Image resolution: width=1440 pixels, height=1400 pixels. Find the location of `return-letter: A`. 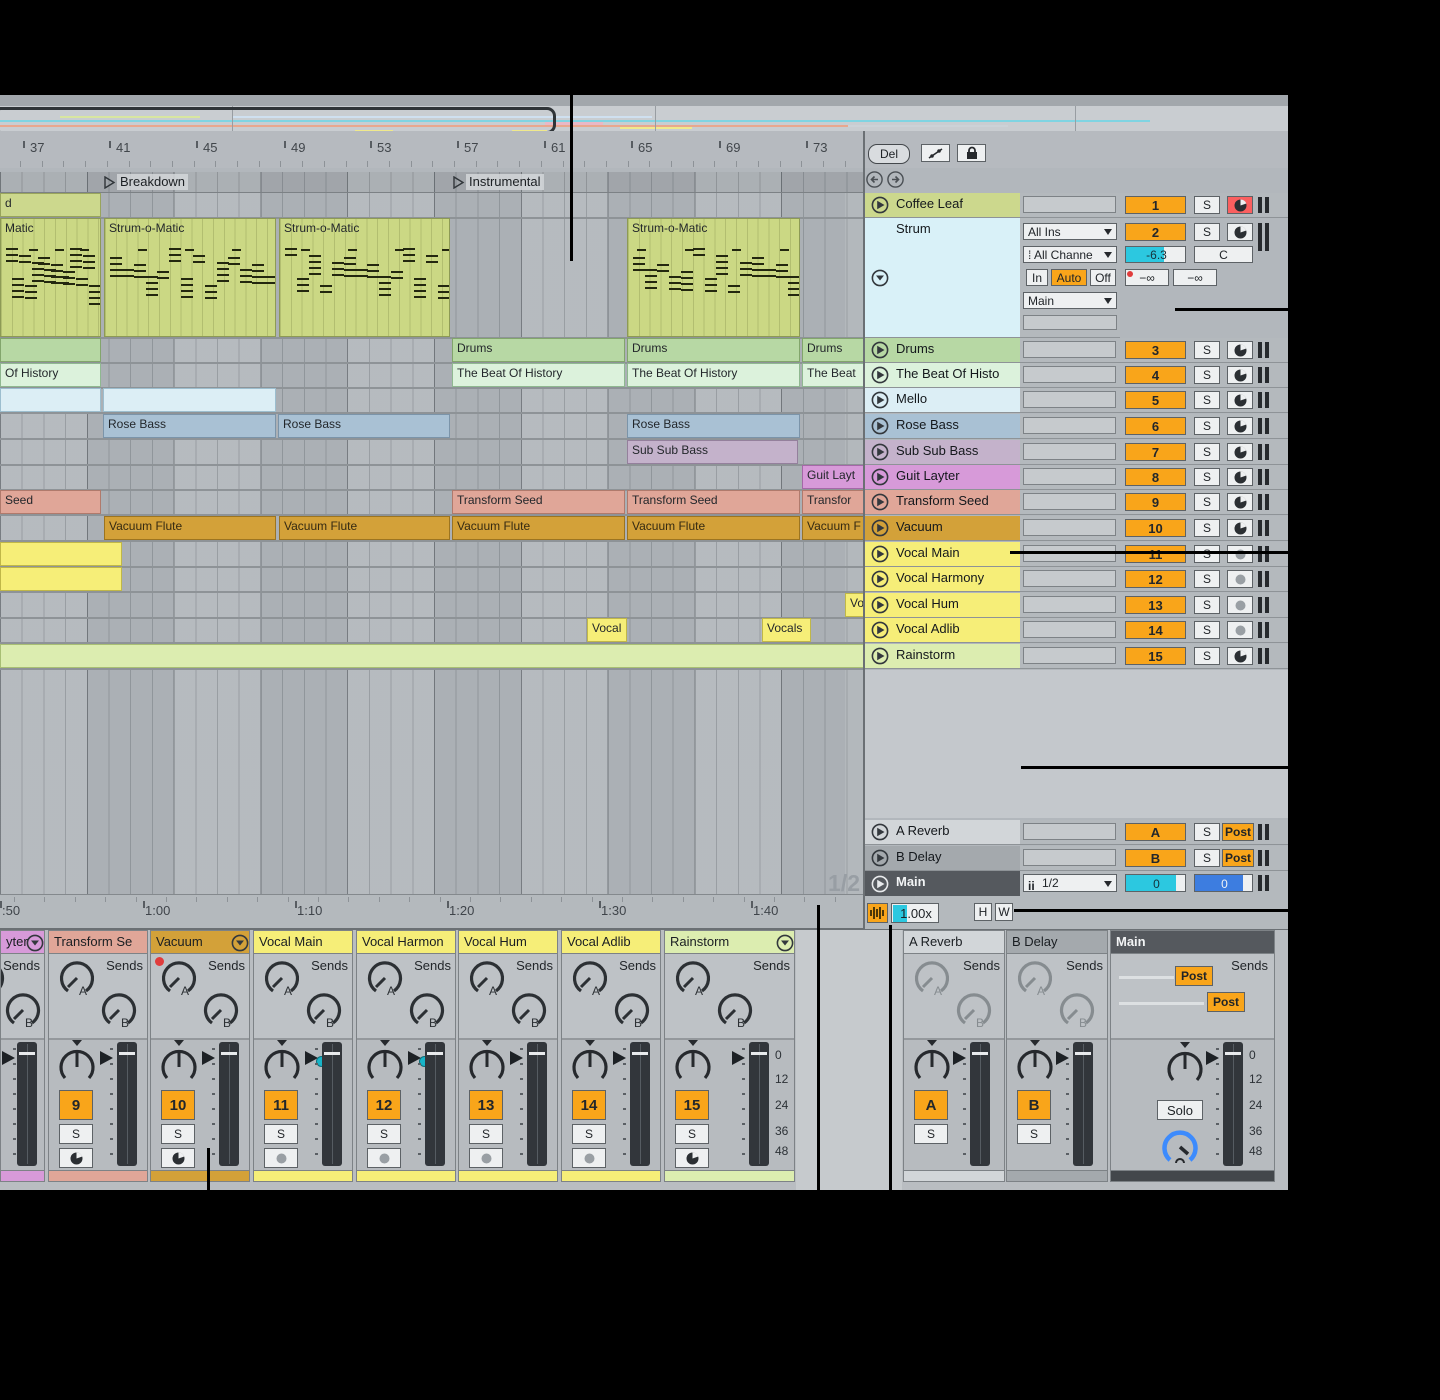

return-letter: A is located at coordinates (1155, 832).